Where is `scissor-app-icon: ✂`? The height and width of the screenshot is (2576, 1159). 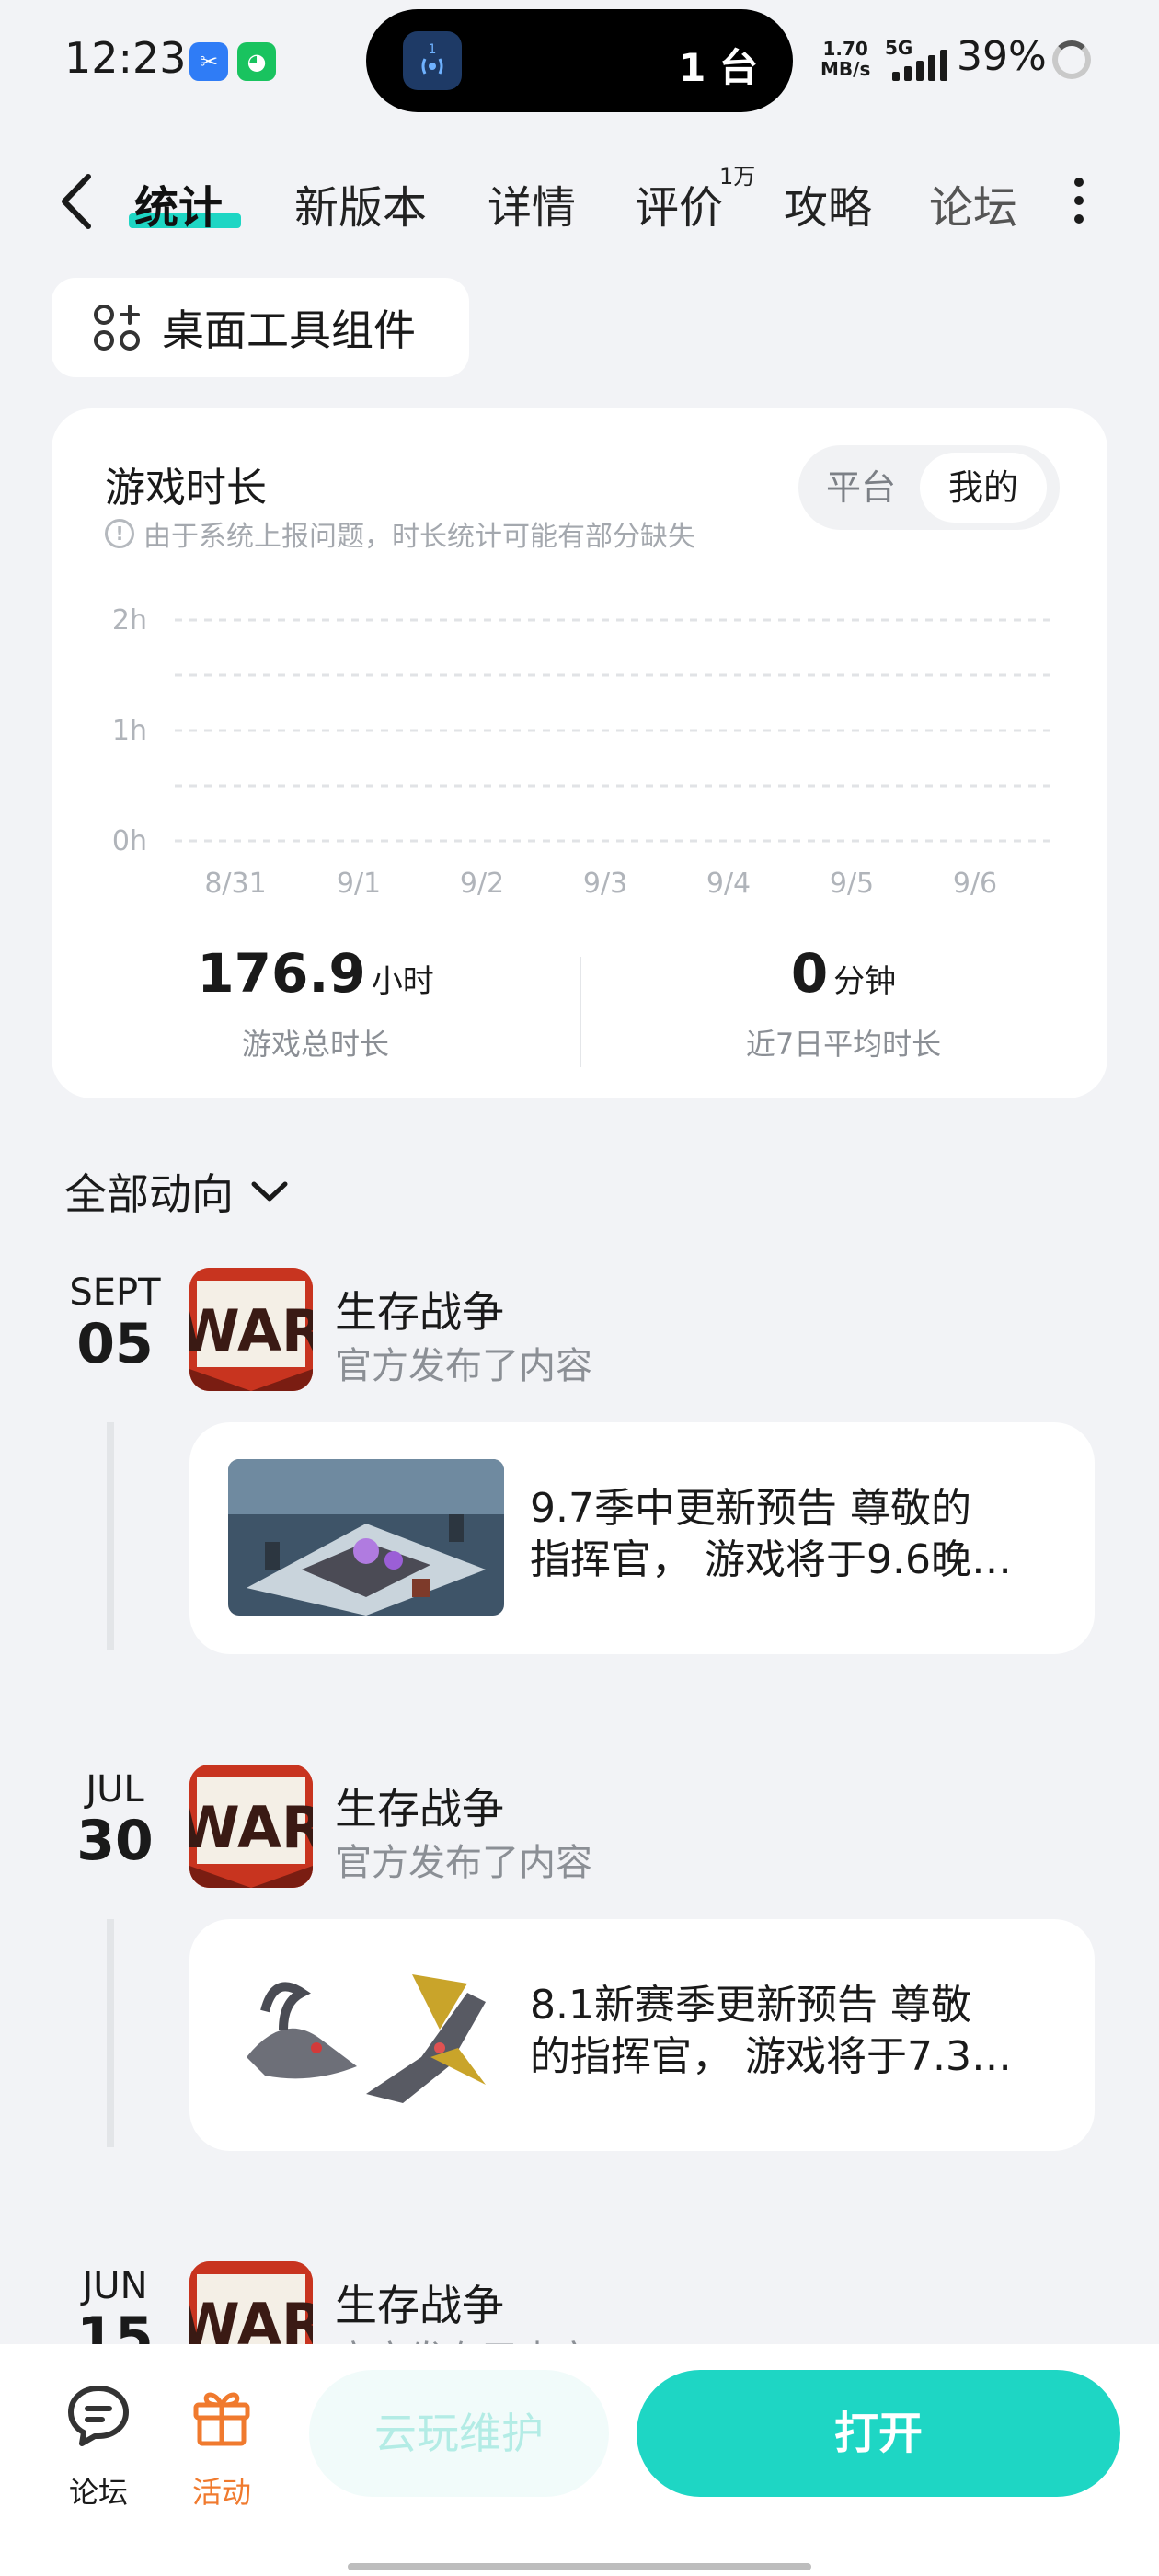
scissor-app-icon: ✂ is located at coordinates (208, 61).